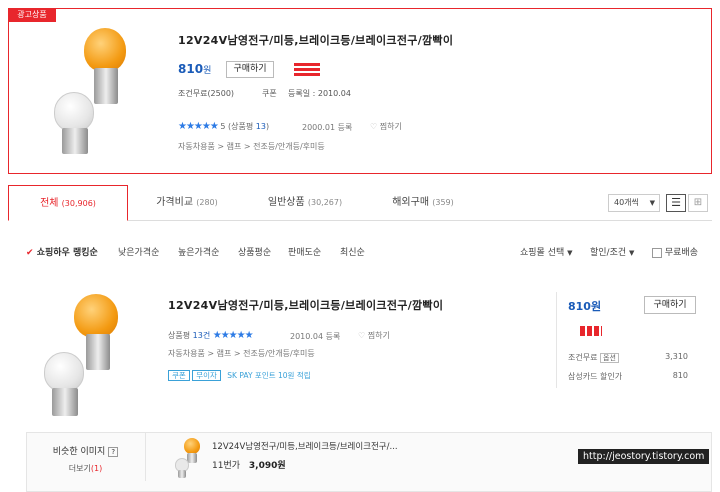 The width and height of the screenshot is (720, 492). Describe the element at coordinates (676, 203) in the screenshot. I see `list-view-button: ☰` at that location.